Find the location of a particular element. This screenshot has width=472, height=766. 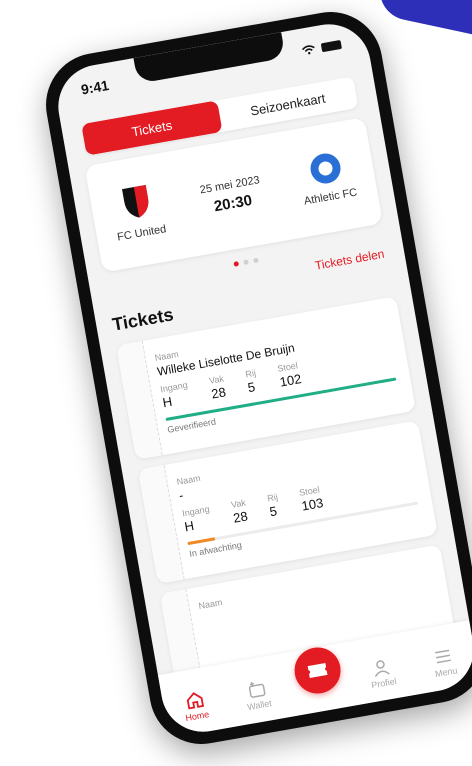

tab-tickets-center is located at coordinates (318, 673).